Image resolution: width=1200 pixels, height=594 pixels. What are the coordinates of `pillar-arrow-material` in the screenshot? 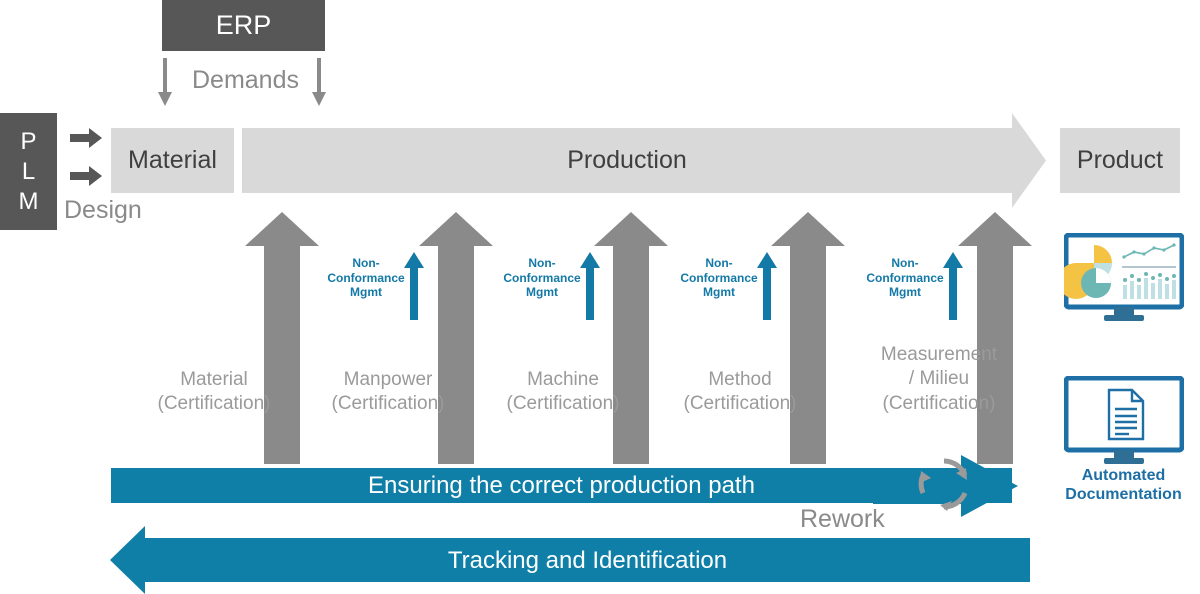 It's located at (282, 340).